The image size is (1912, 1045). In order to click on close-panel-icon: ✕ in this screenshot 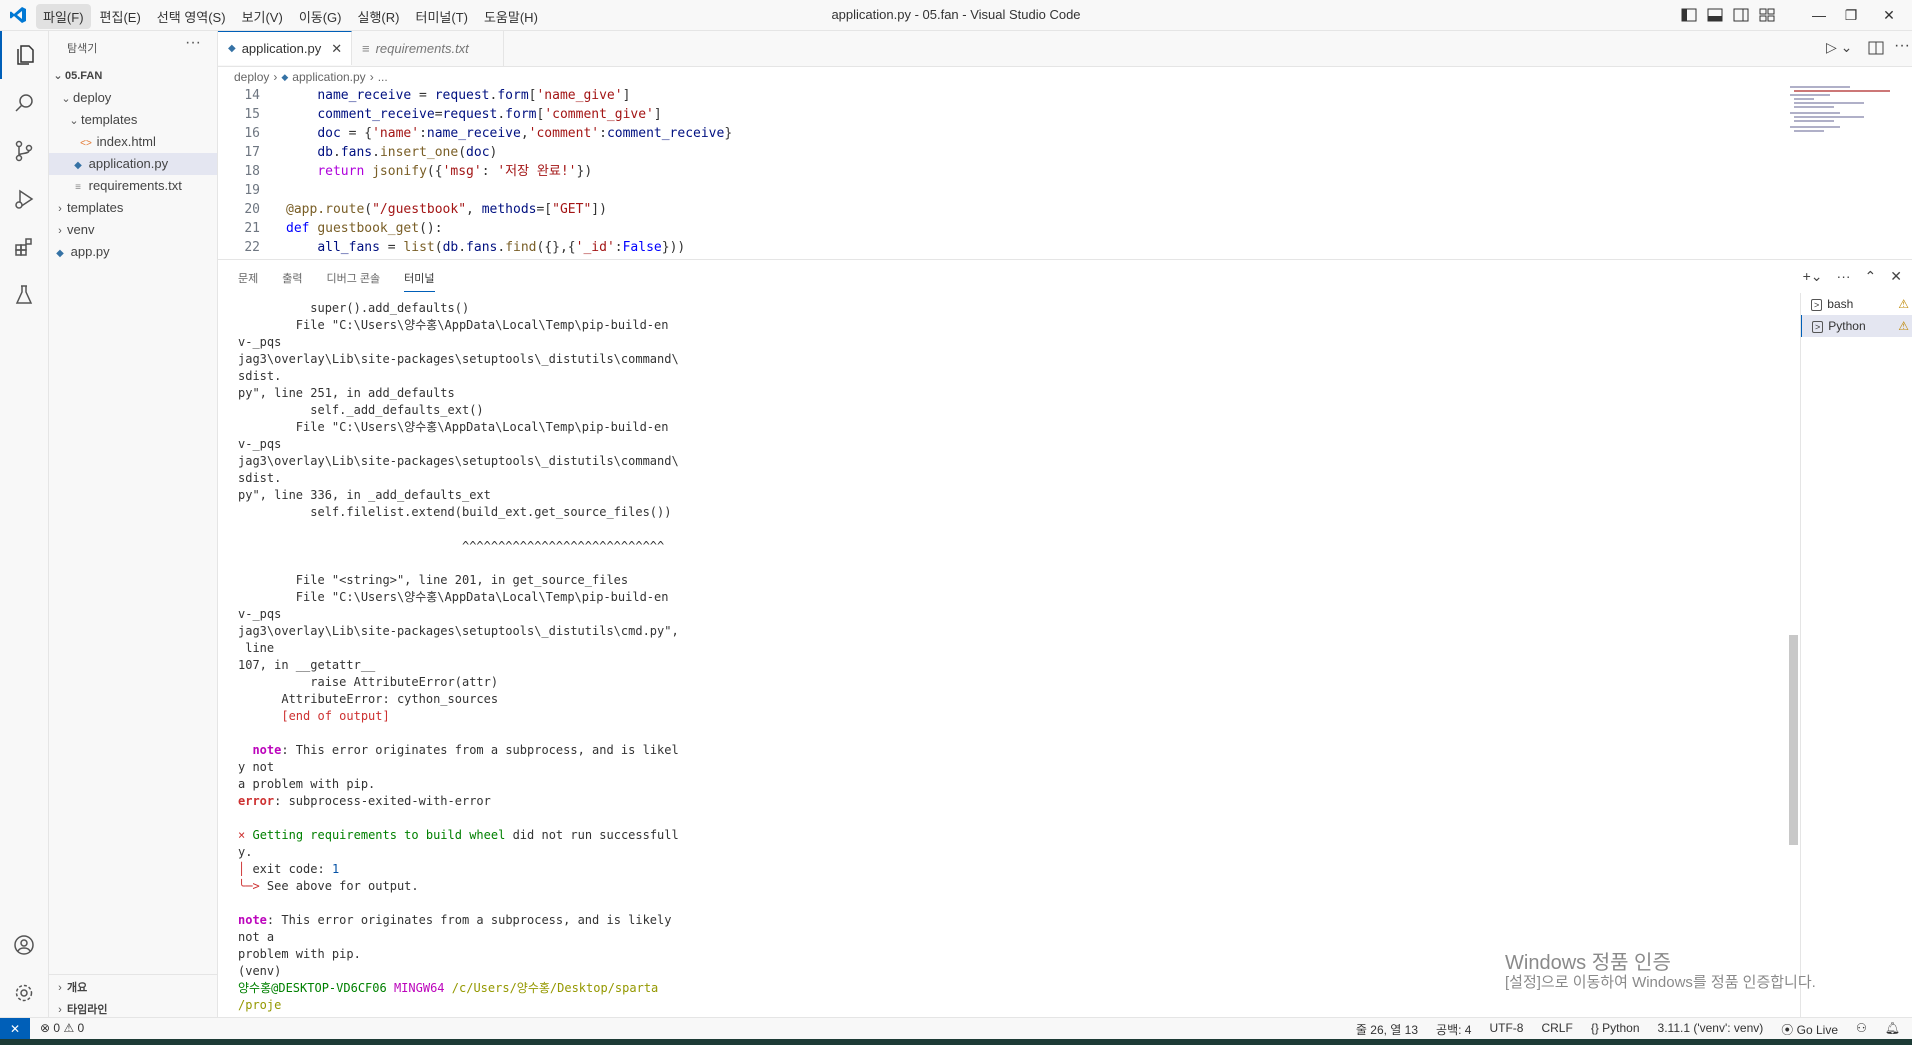, I will do `click(1896, 276)`.